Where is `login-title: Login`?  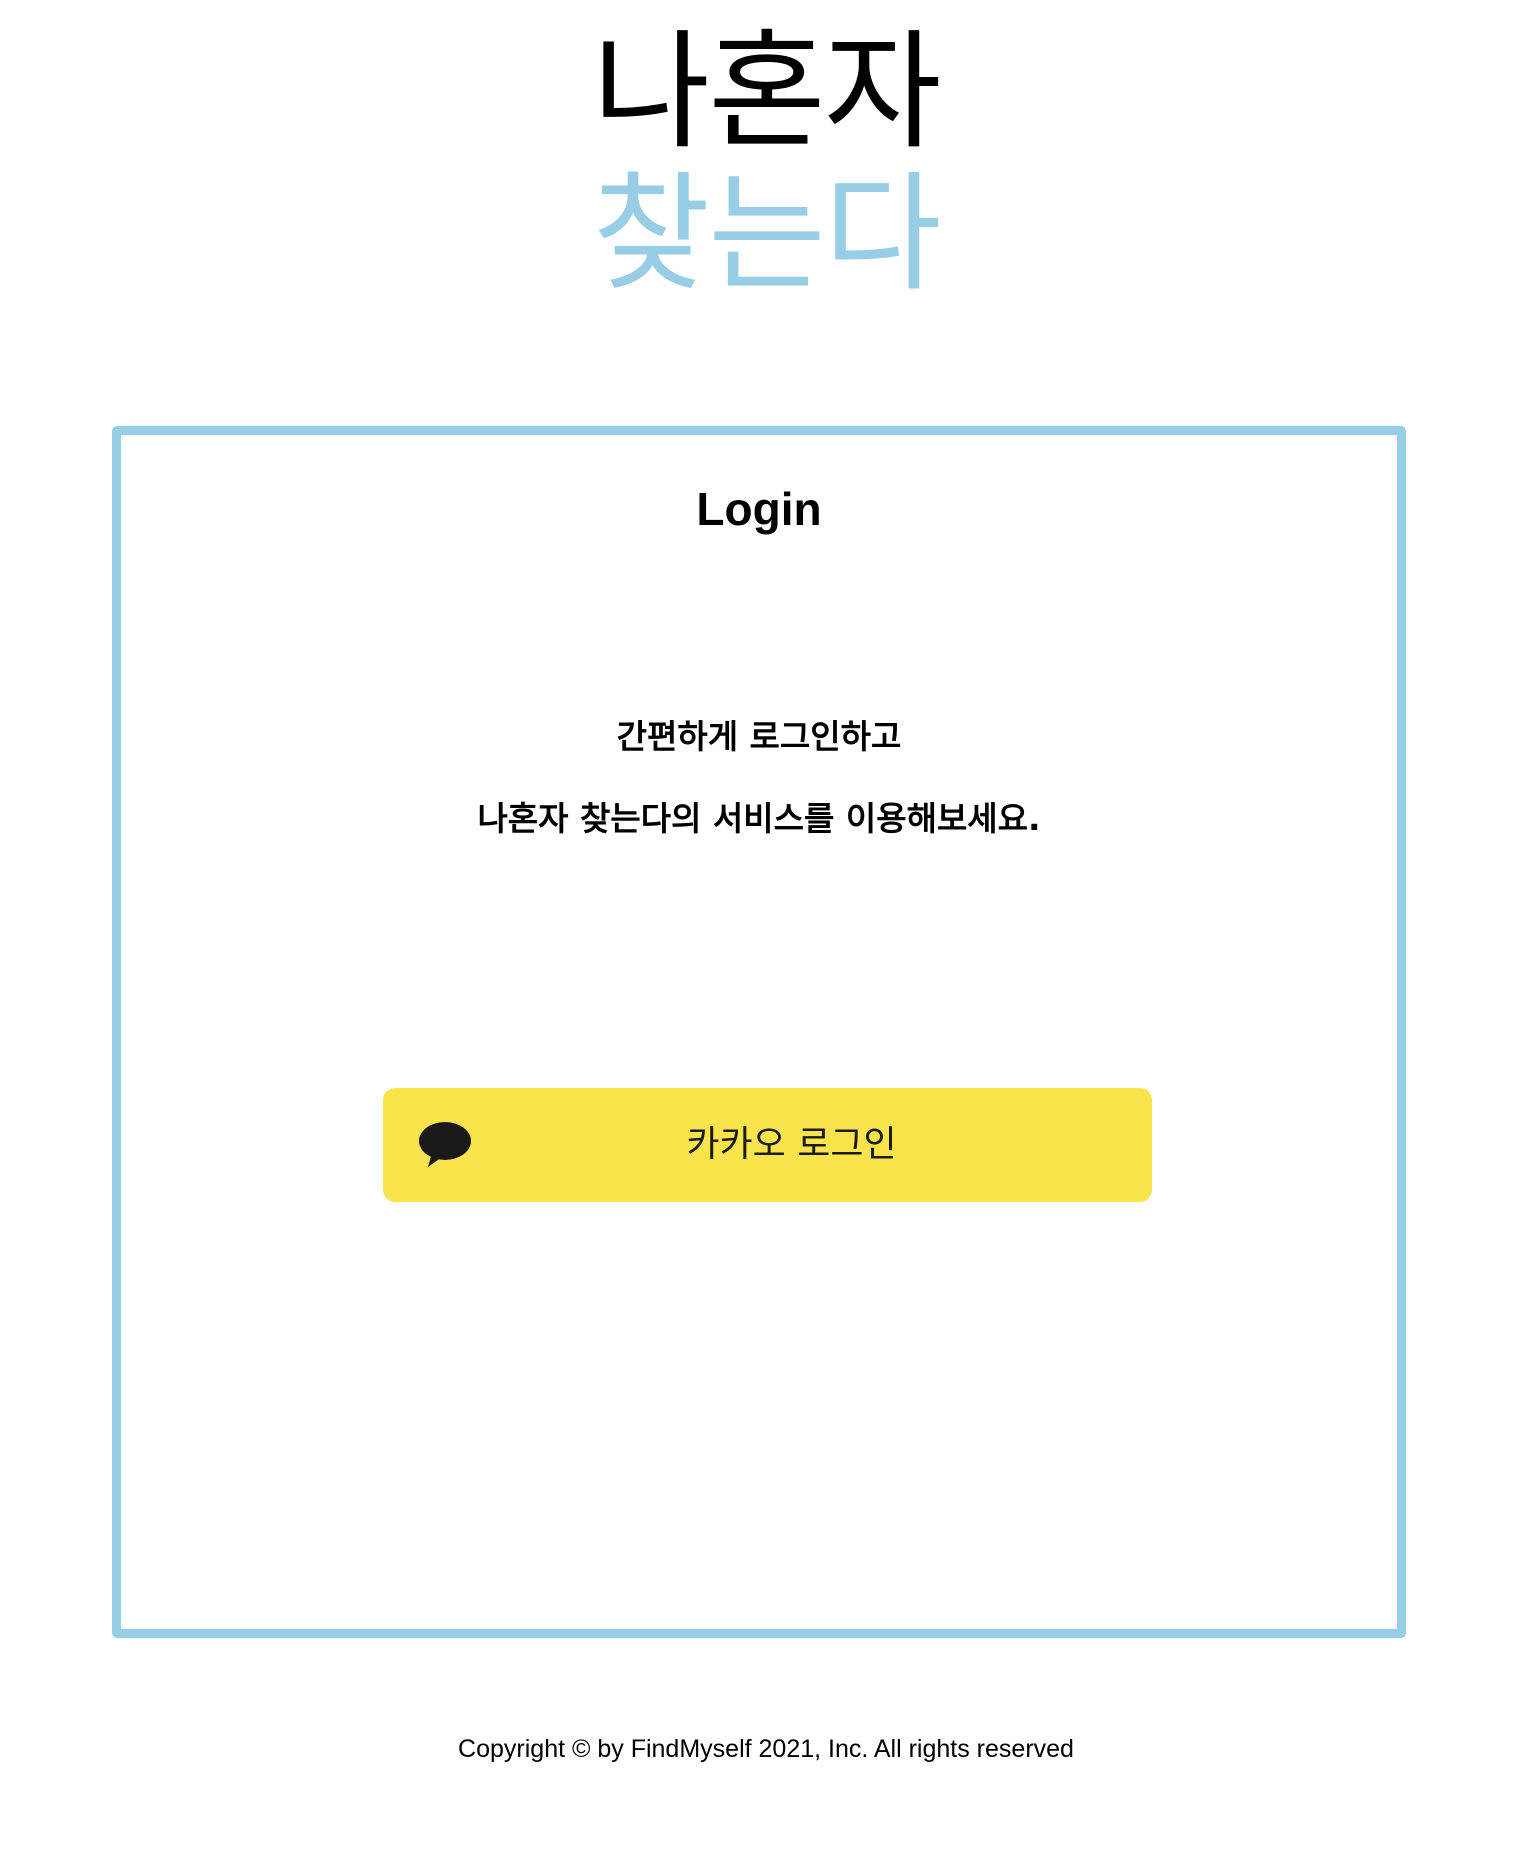 login-title: Login is located at coordinates (759, 509).